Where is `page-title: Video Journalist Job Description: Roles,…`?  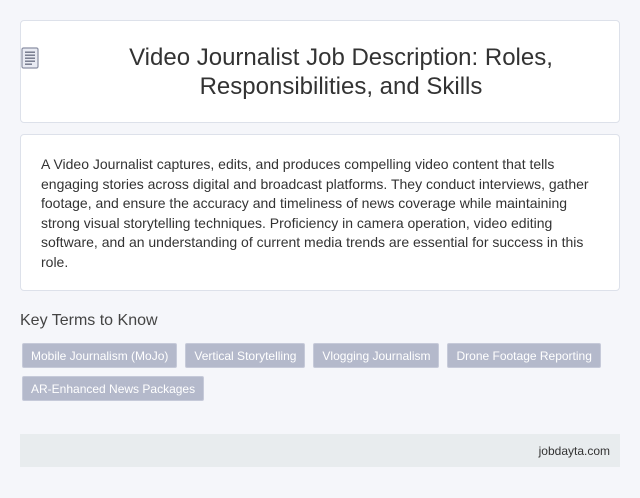
page-title: Video Journalist Job Description: Roles,… is located at coordinates (341, 71).